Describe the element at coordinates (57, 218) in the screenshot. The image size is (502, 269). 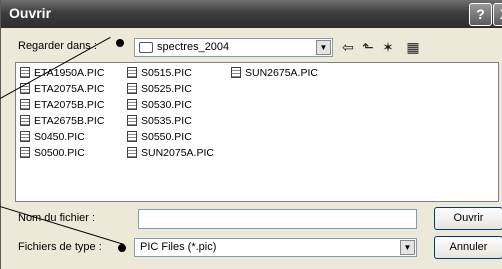
I see `filename-label: Nom du fichier :` at that location.